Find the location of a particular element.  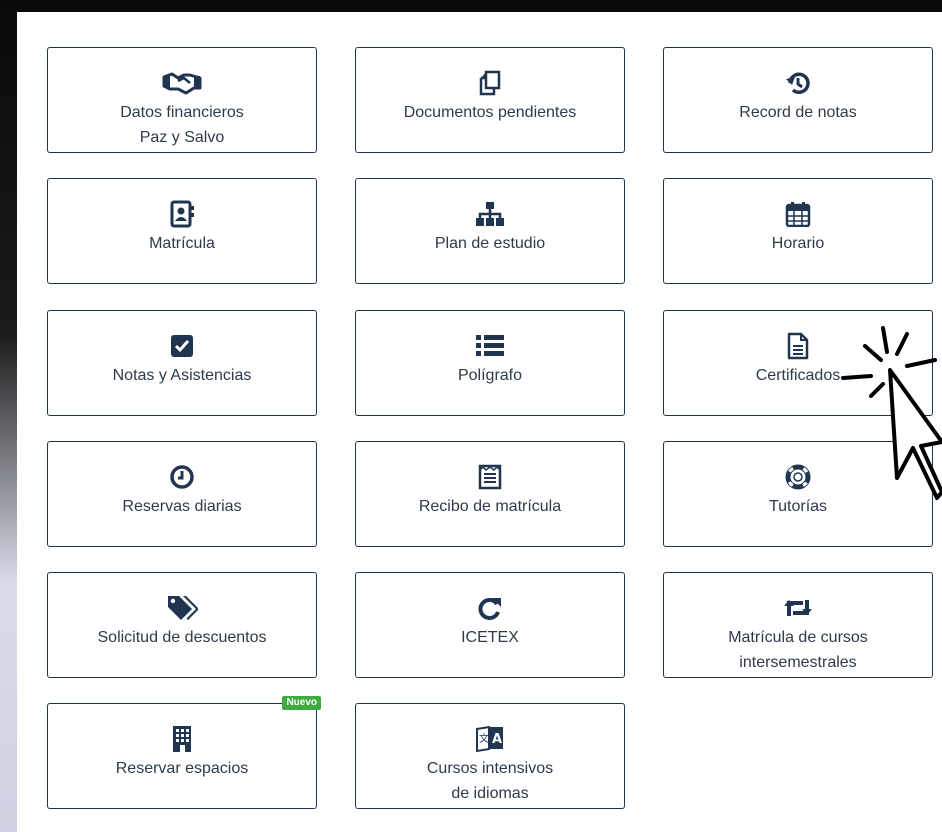

history-icon is located at coordinates (798, 83).